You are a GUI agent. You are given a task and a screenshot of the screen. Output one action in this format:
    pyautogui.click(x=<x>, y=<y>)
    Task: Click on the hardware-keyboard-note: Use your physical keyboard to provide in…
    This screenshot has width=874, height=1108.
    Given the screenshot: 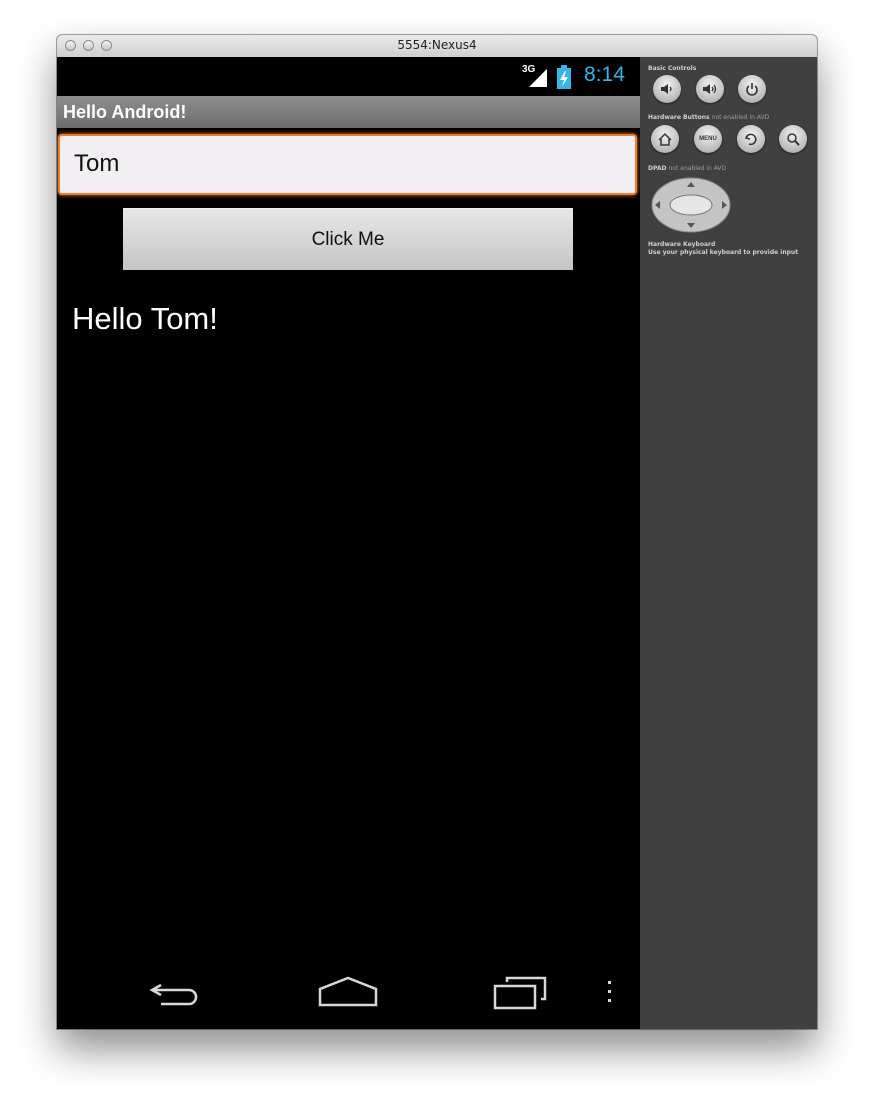 What is the action you would take?
    pyautogui.click(x=723, y=252)
    